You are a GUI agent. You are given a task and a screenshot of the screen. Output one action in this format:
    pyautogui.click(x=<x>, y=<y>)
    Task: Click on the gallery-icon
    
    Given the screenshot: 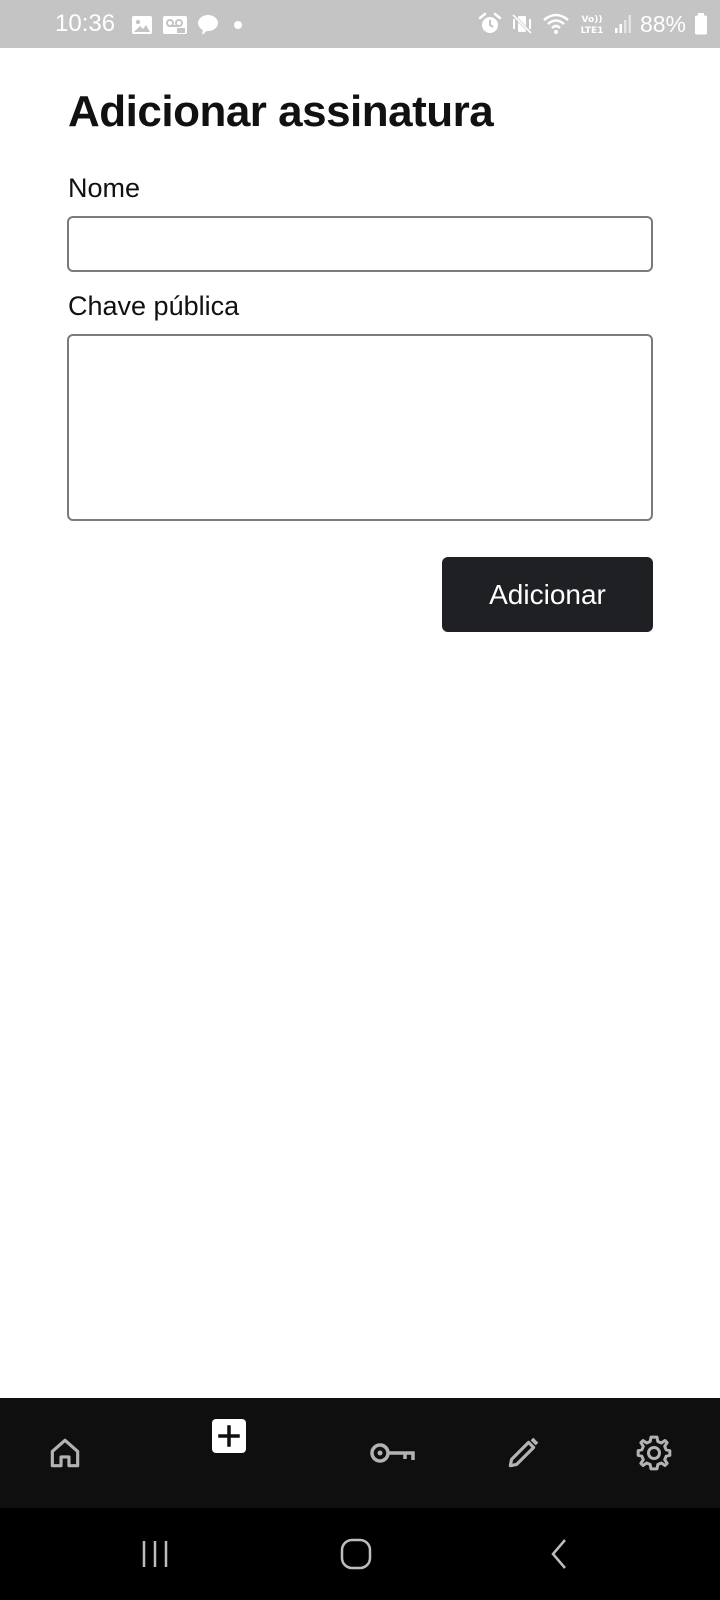 What is the action you would take?
    pyautogui.click(x=142, y=25)
    